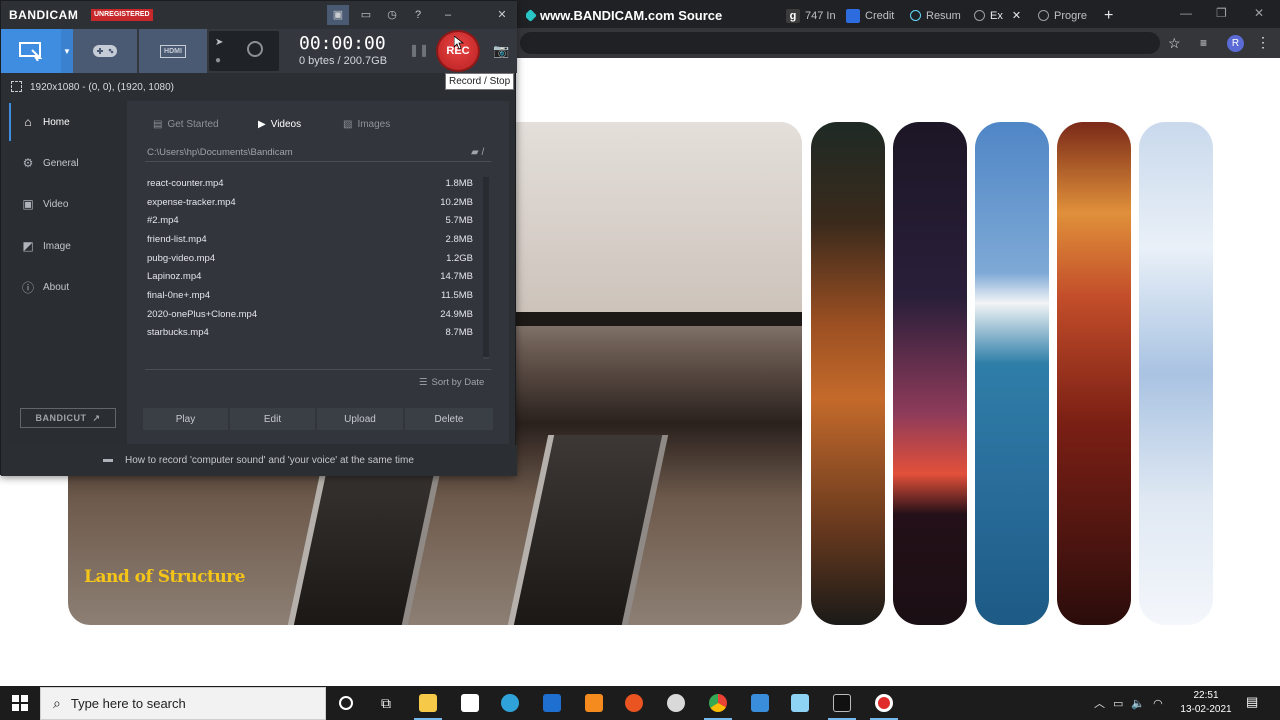  Describe the element at coordinates (848, 373) in the screenshot. I see `gallery-strip-fern` at that location.